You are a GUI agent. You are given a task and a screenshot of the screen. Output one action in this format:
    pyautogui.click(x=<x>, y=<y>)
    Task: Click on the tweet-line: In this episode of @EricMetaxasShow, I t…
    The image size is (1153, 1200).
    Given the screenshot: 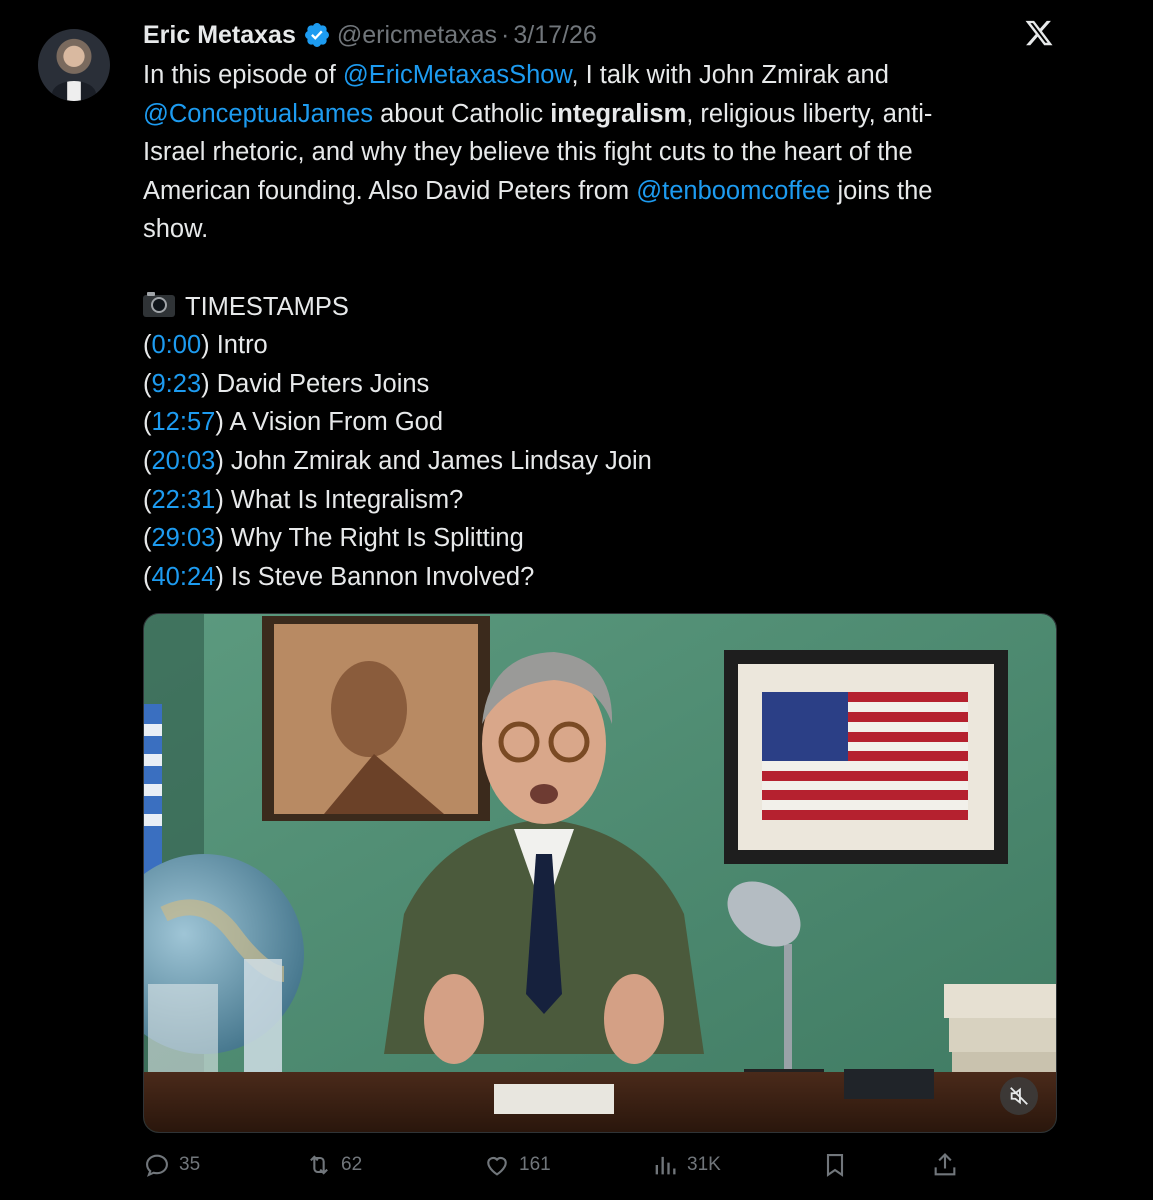 What is the action you would take?
    pyautogui.click(x=598, y=75)
    